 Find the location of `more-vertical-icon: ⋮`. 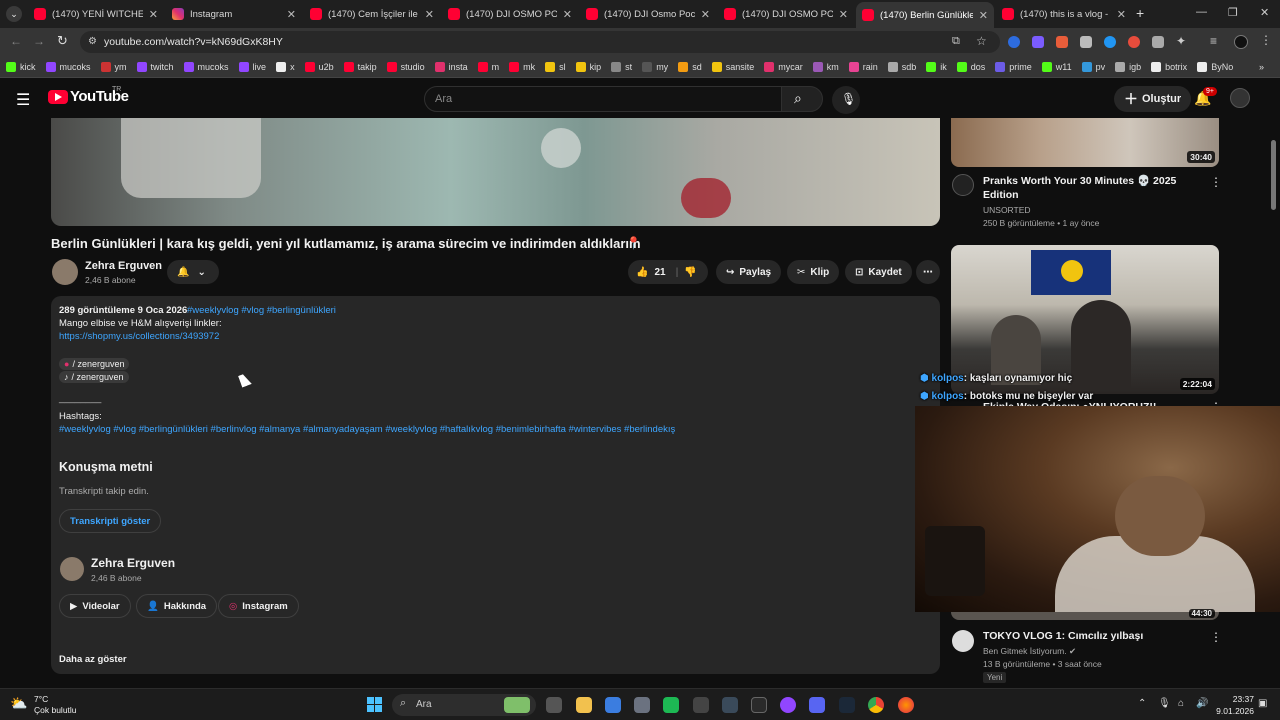

more-vertical-icon: ⋮ is located at coordinates (1216, 182).